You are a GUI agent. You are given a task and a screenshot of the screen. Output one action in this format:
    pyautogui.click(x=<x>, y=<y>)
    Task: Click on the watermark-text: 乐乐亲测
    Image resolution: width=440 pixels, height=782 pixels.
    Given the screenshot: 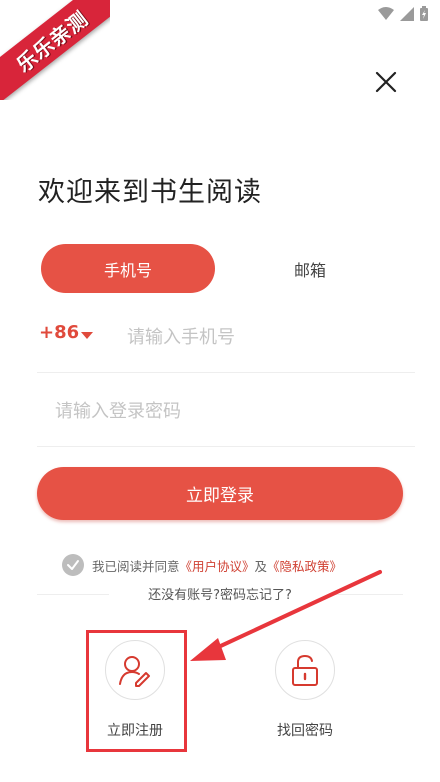 What is the action you would take?
    pyautogui.click(x=52, y=41)
    